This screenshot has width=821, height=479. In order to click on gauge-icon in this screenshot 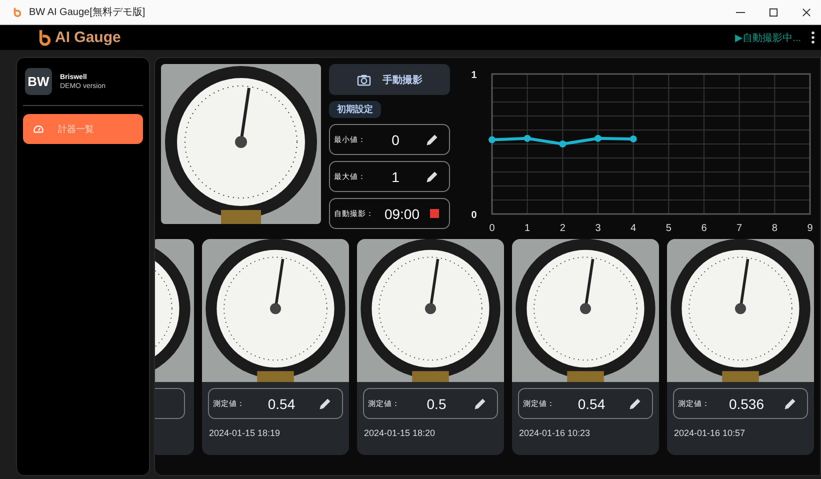, I will do `click(38, 129)`.